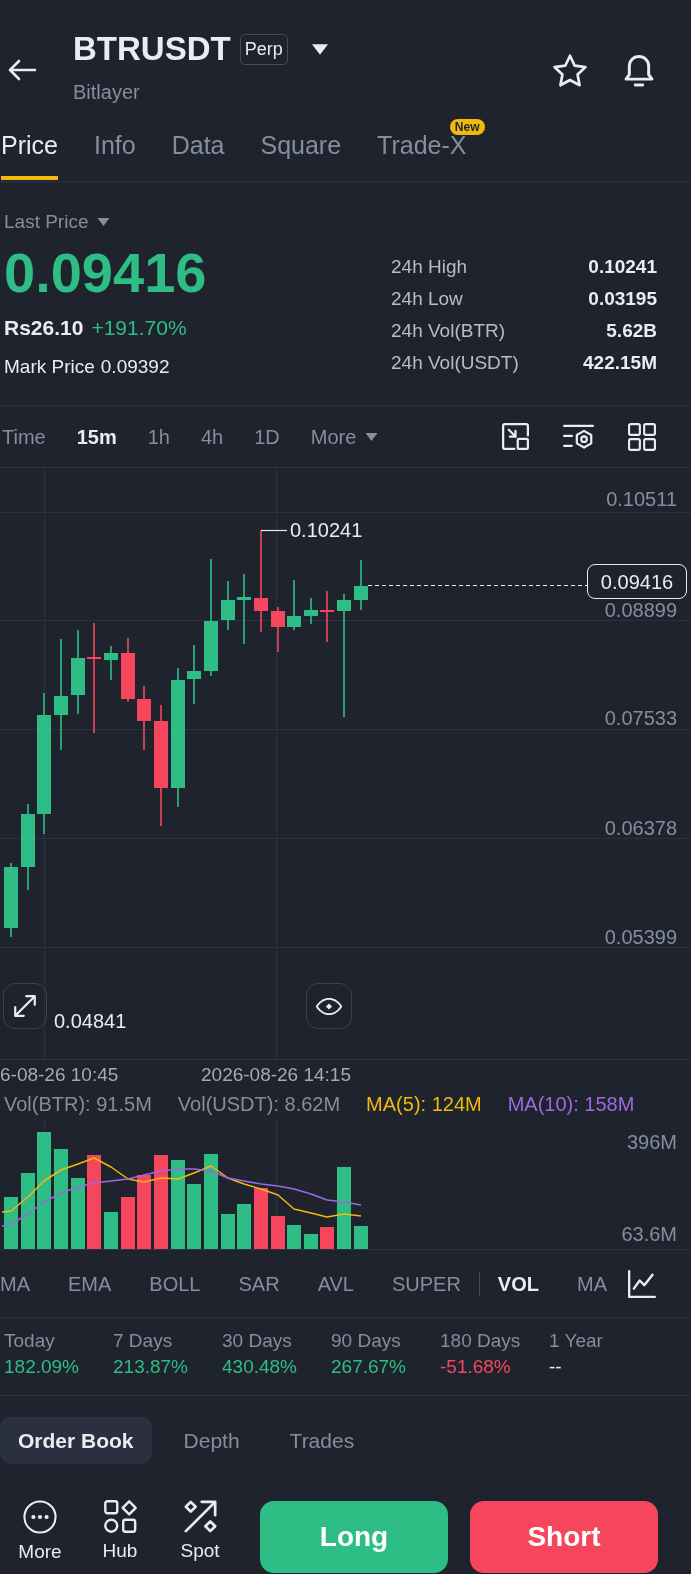  What do you see at coordinates (267, 436) in the screenshot?
I see `interval-tab: 1D` at bounding box center [267, 436].